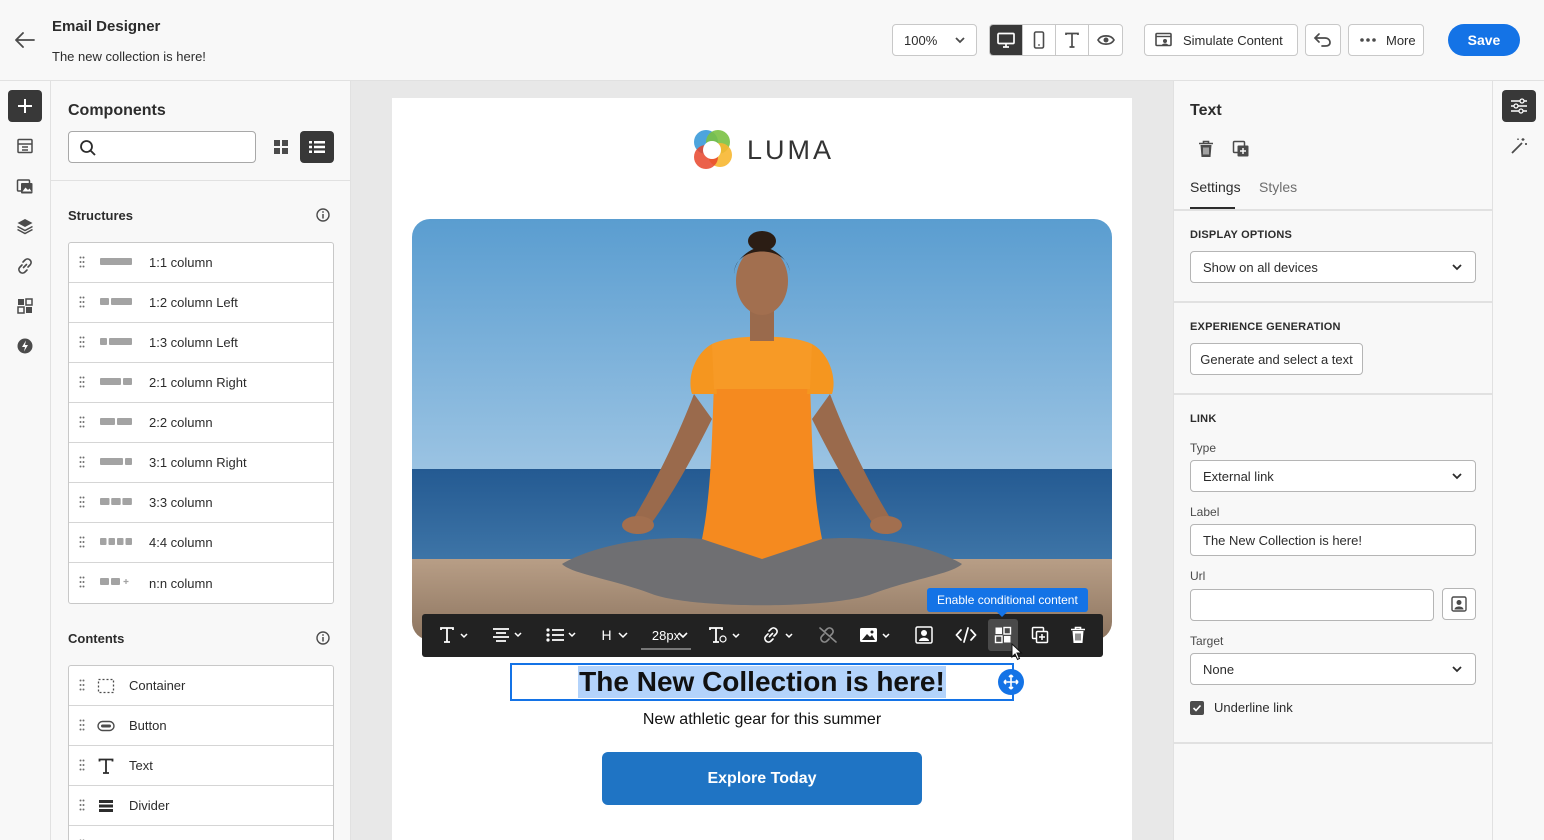 The width and height of the screenshot is (1544, 840). What do you see at coordinates (106, 26) in the screenshot?
I see `app-title: Email Designer` at bounding box center [106, 26].